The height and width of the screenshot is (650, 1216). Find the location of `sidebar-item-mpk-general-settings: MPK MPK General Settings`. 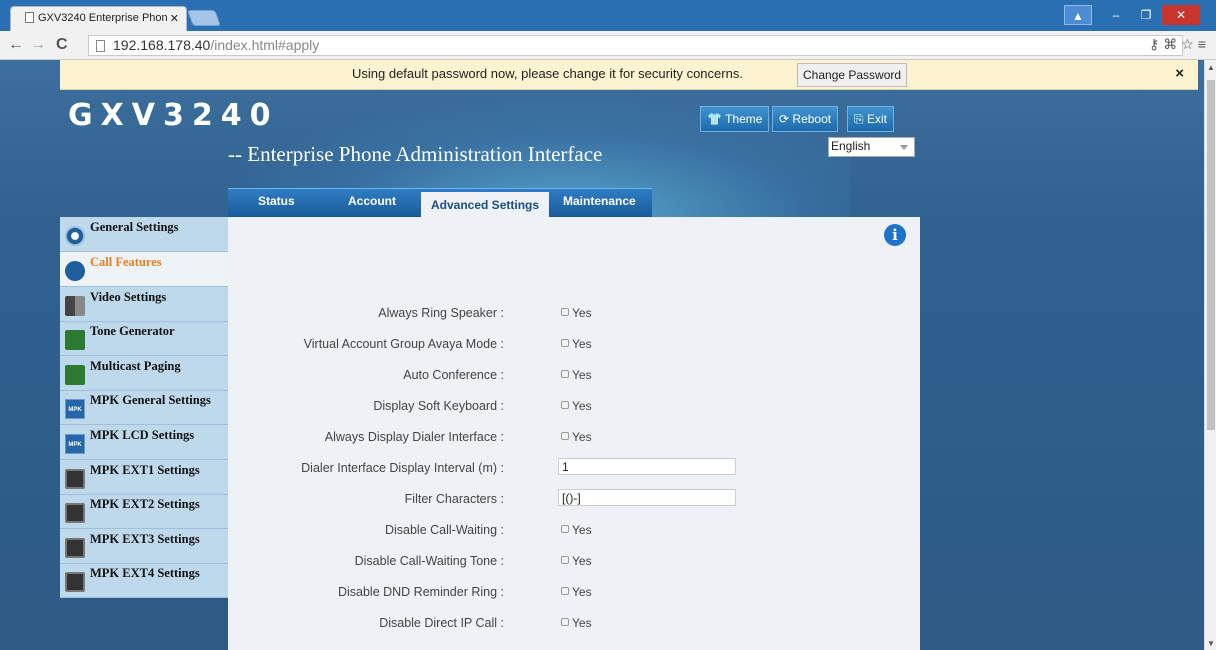

sidebar-item-mpk-general-settings: MPK MPK General Settings is located at coordinates (144, 407).